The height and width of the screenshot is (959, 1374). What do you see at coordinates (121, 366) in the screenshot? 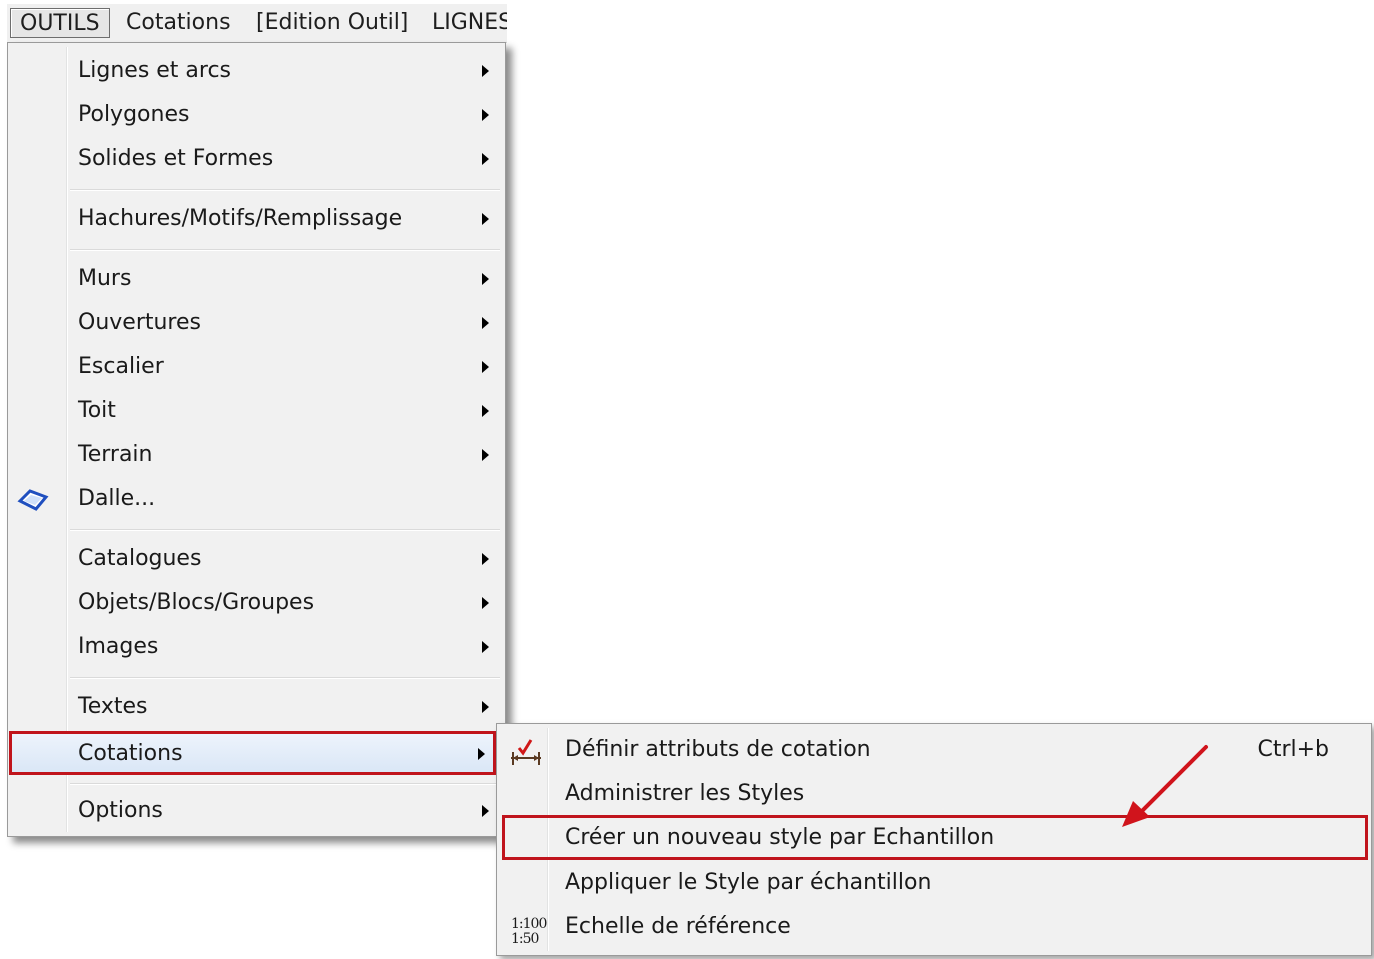
I see `menu-item-label: Escalier` at bounding box center [121, 366].